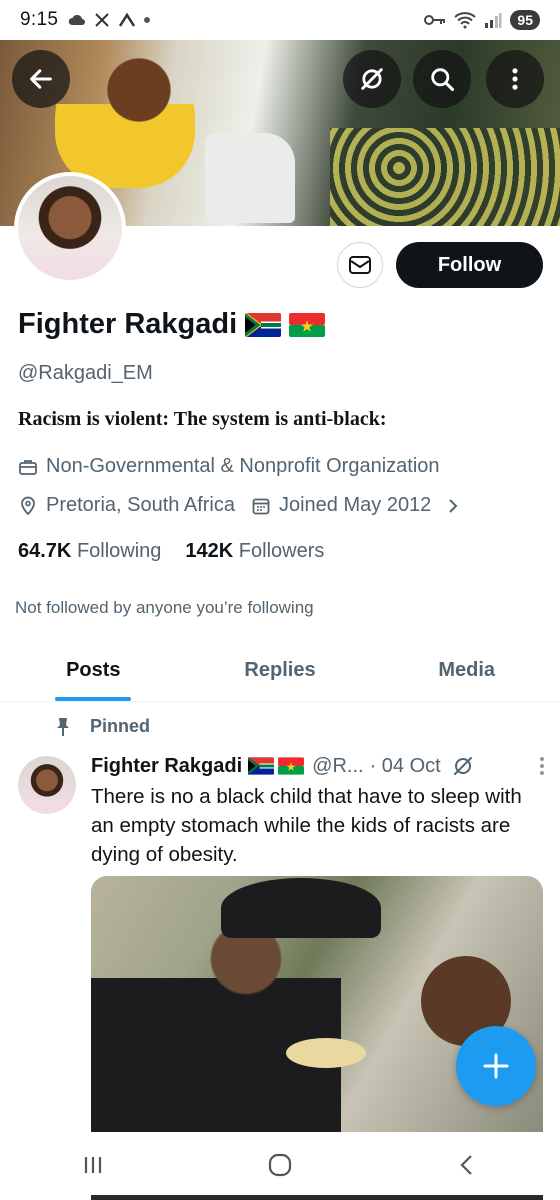 Image resolution: width=560 pixels, height=1200 pixels. I want to click on tab-posts: Posts, so click(93, 670).